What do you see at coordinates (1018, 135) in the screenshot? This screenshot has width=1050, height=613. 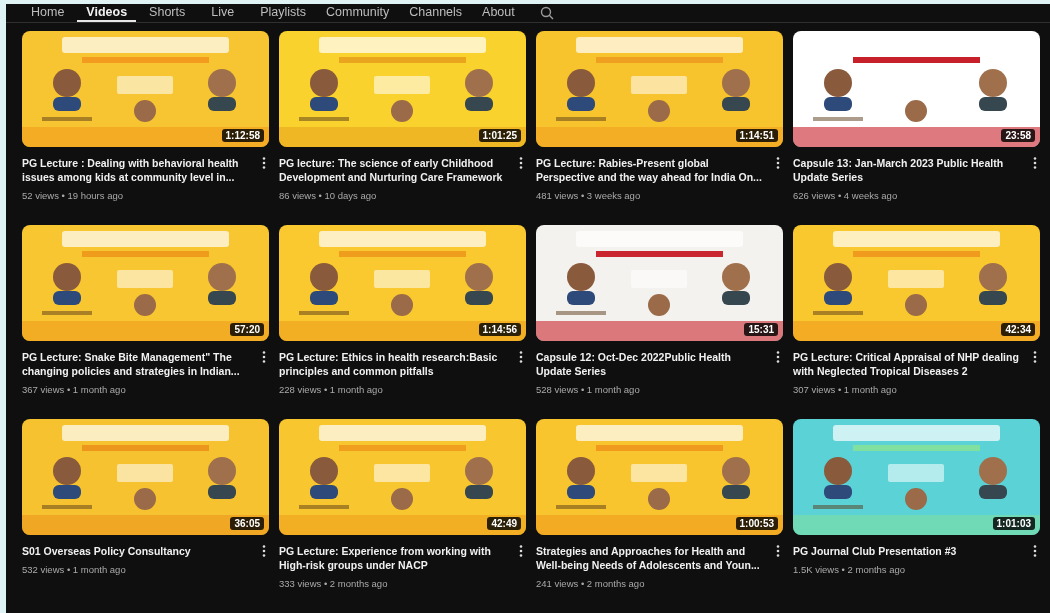 I see `duration-badge: 23:58` at bounding box center [1018, 135].